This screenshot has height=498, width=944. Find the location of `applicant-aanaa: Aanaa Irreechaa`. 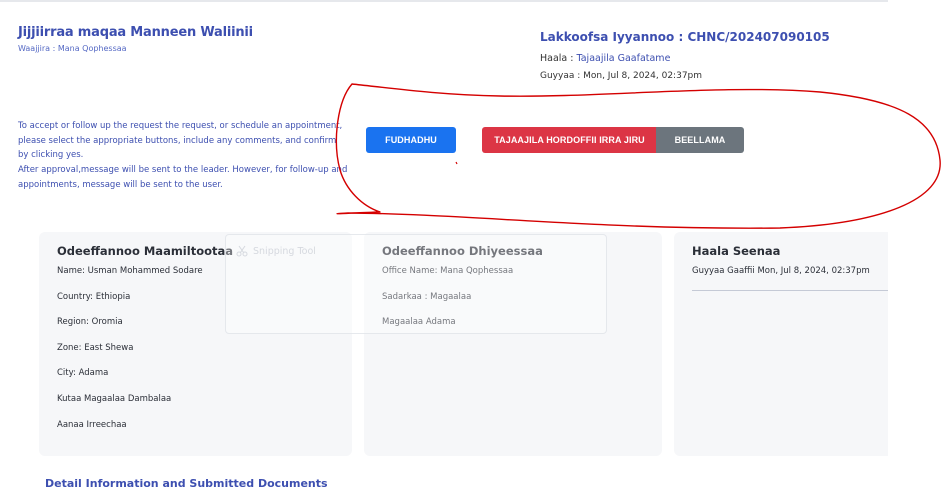

applicant-aanaa: Aanaa Irreechaa is located at coordinates (92, 425).